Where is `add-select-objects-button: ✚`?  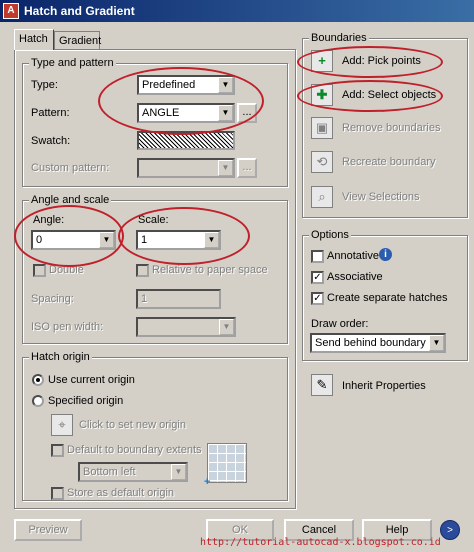
add-select-objects-button: ✚ is located at coordinates (322, 95).